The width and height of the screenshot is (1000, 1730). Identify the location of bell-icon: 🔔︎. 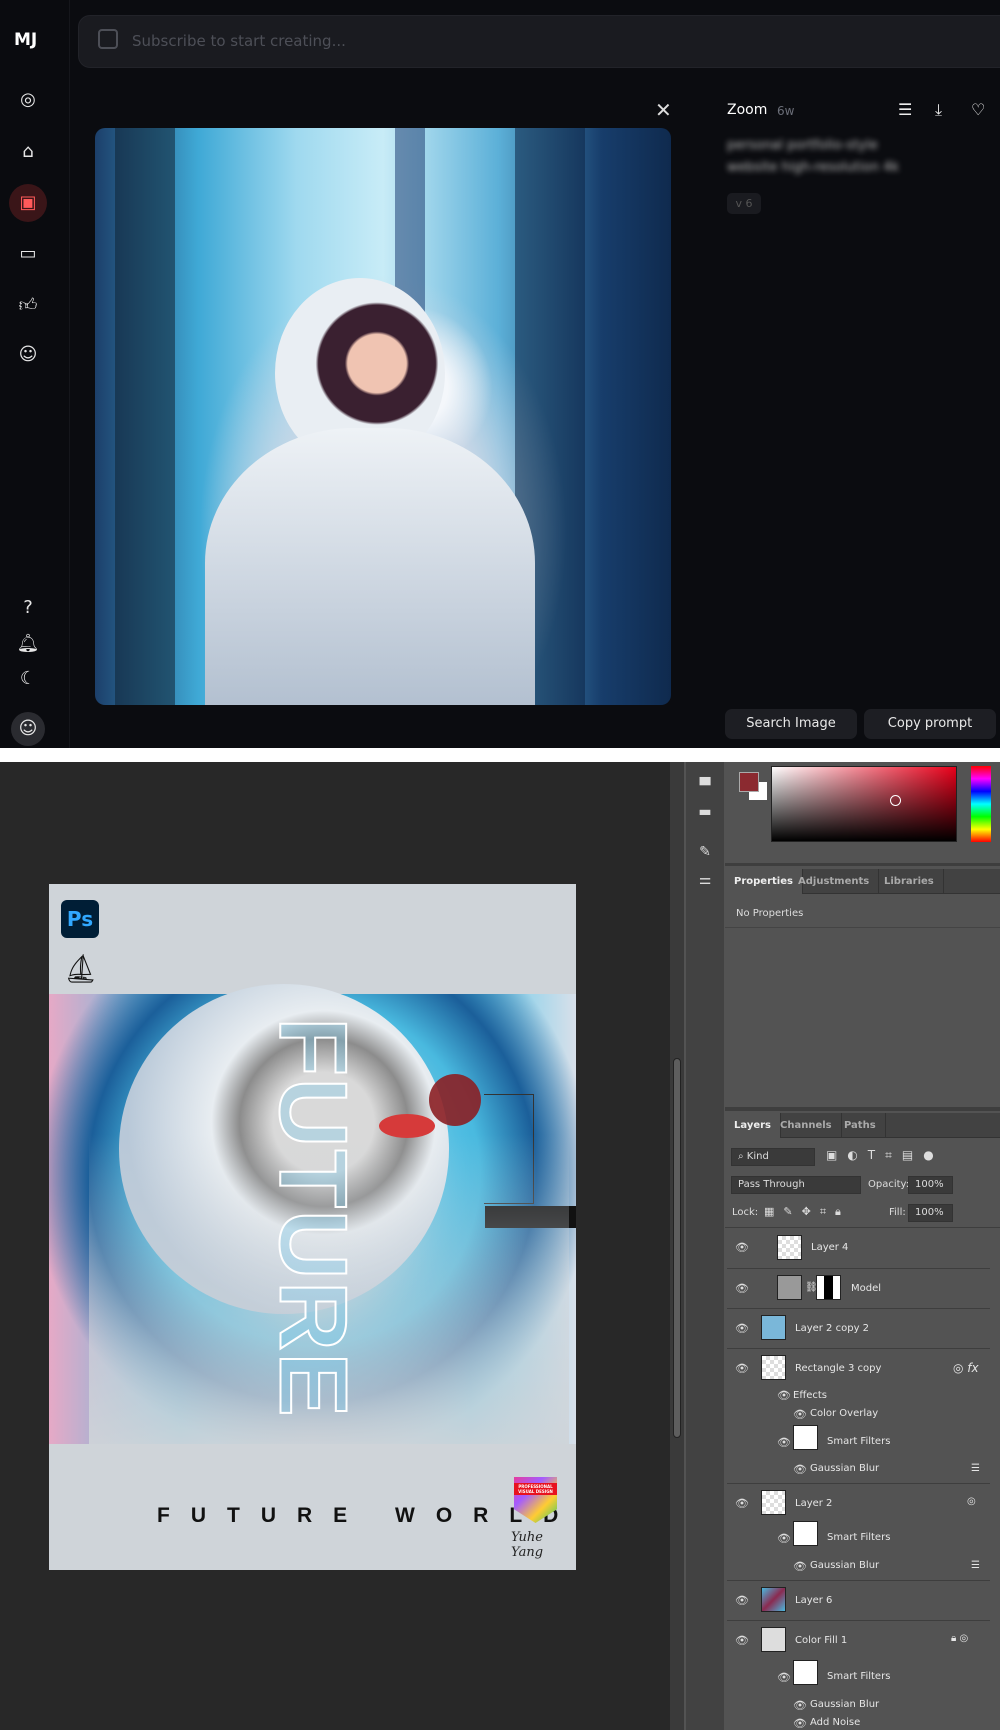
(28, 644).